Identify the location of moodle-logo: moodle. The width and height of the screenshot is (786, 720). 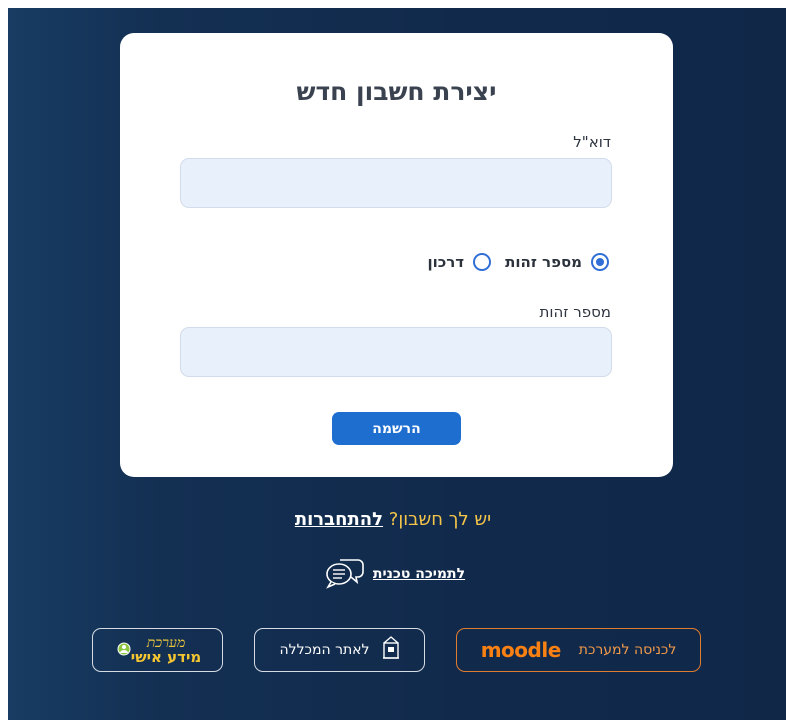
(521, 650).